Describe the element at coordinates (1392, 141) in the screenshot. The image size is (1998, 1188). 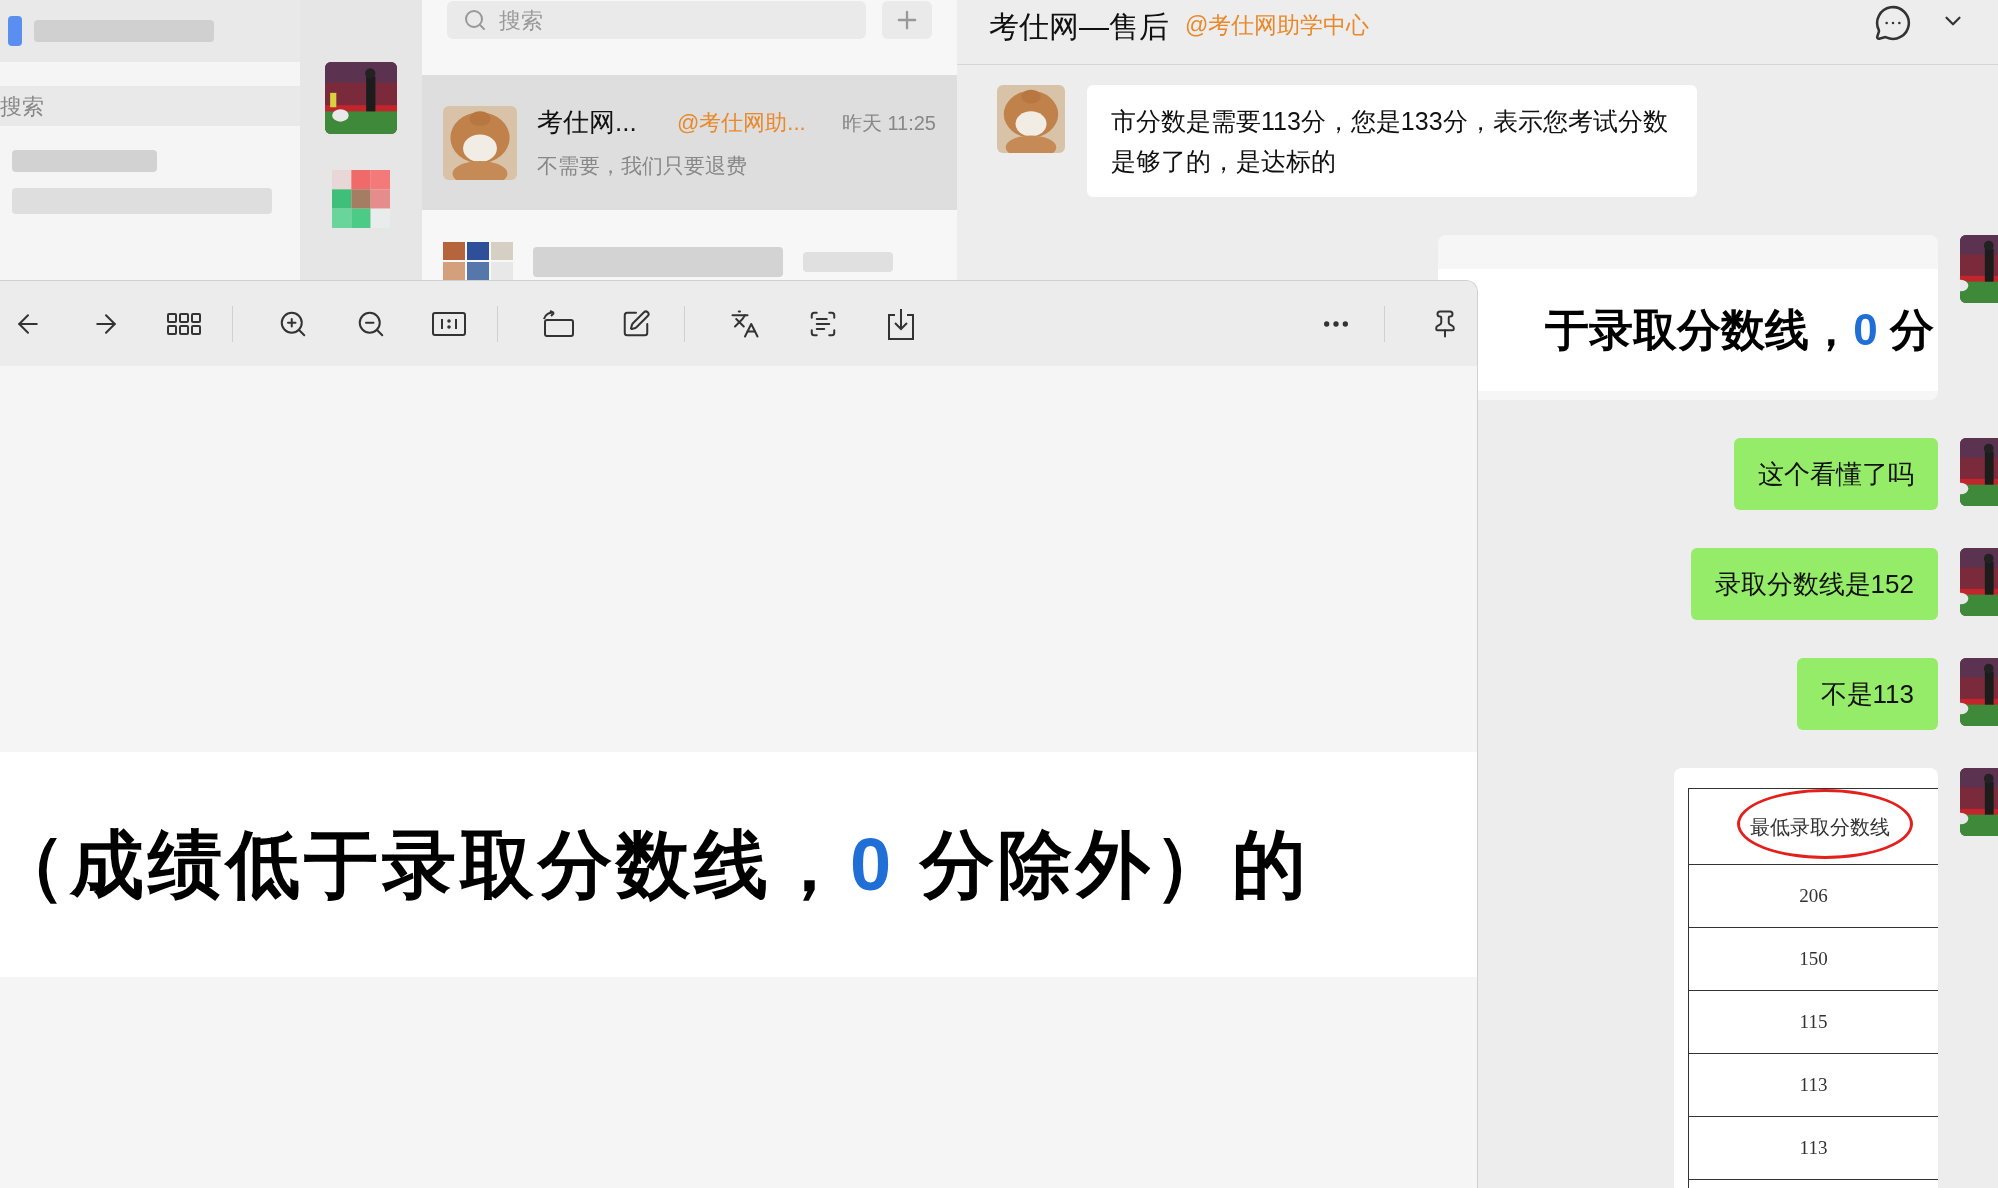
I see `message-bubble: 市分数是需要113分，您是133分，表示您考试分数是够了的，是达标的` at that location.